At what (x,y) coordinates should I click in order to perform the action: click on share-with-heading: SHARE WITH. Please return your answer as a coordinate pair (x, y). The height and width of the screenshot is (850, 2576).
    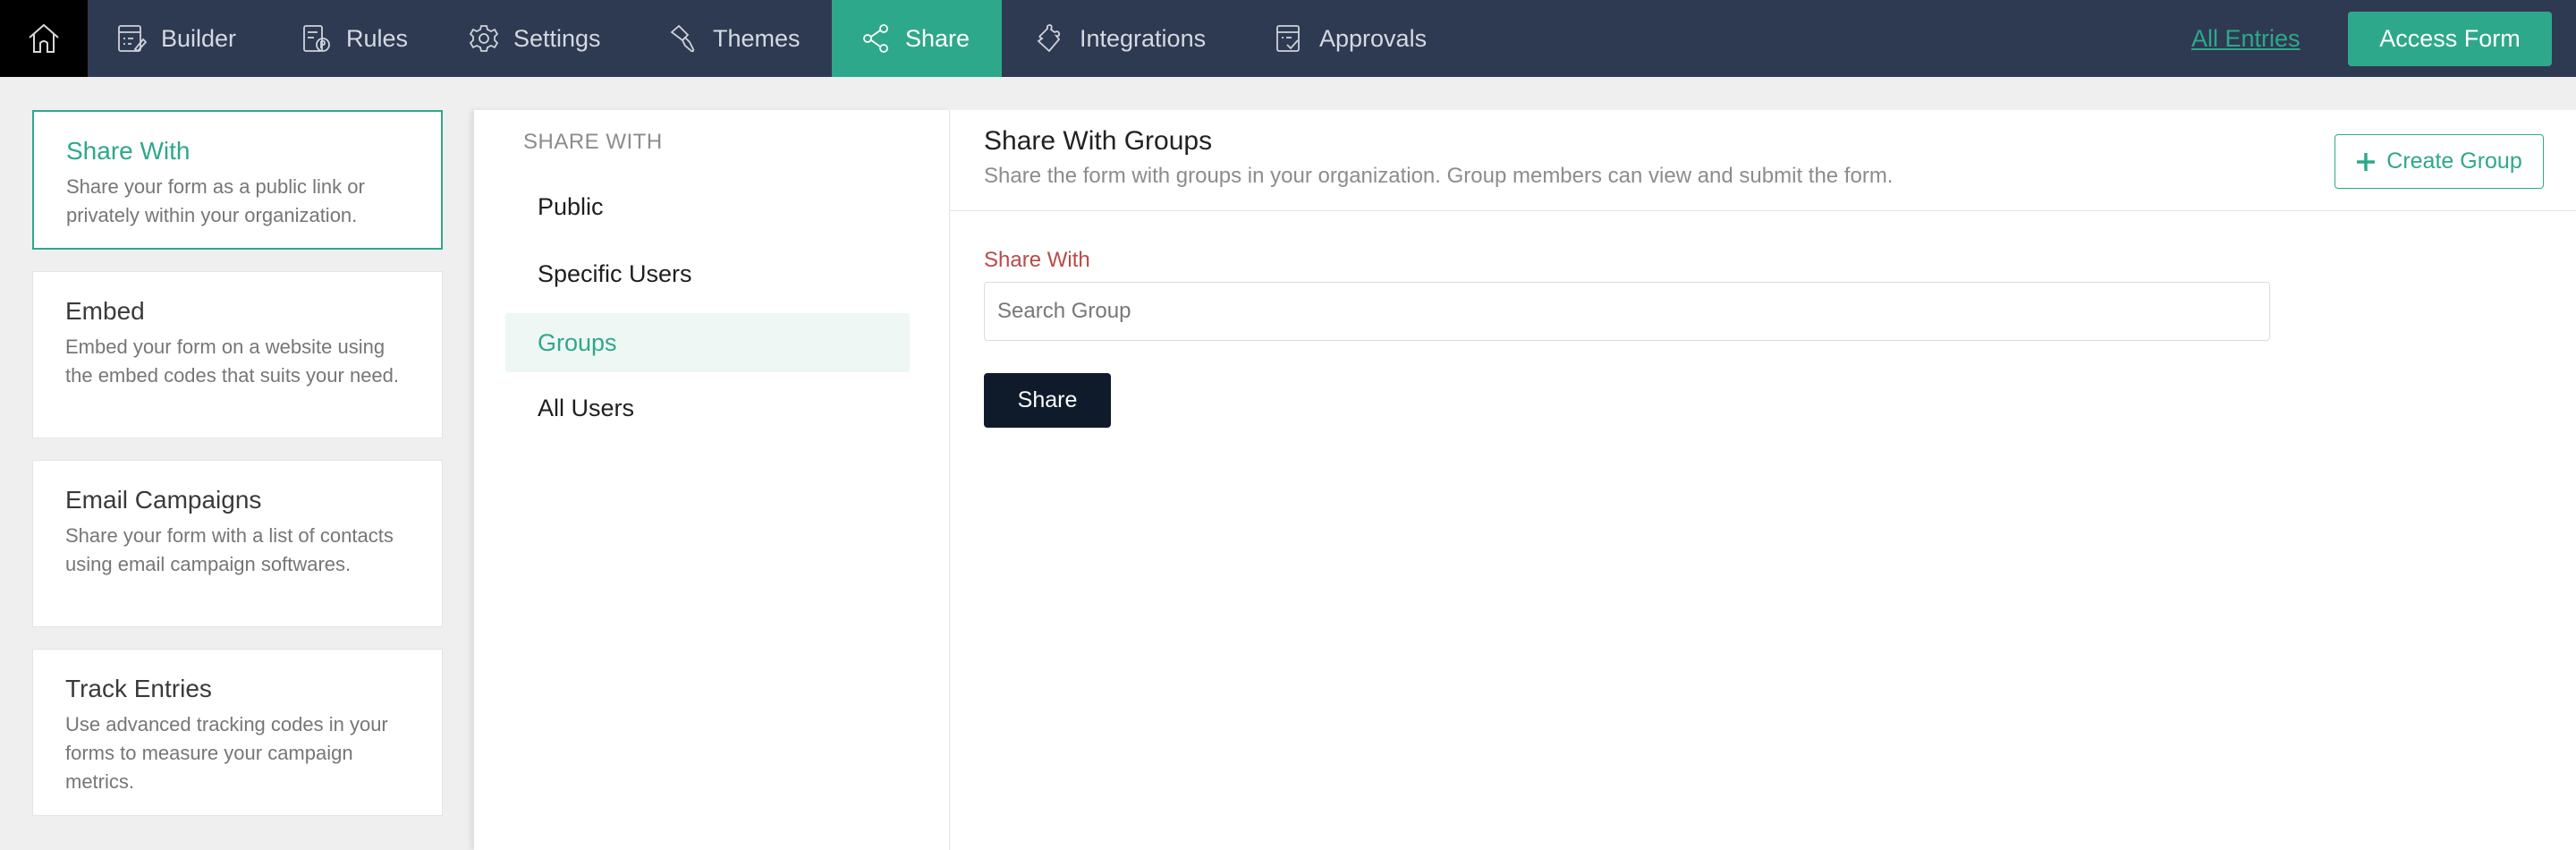
    Looking at the image, I should click on (593, 142).